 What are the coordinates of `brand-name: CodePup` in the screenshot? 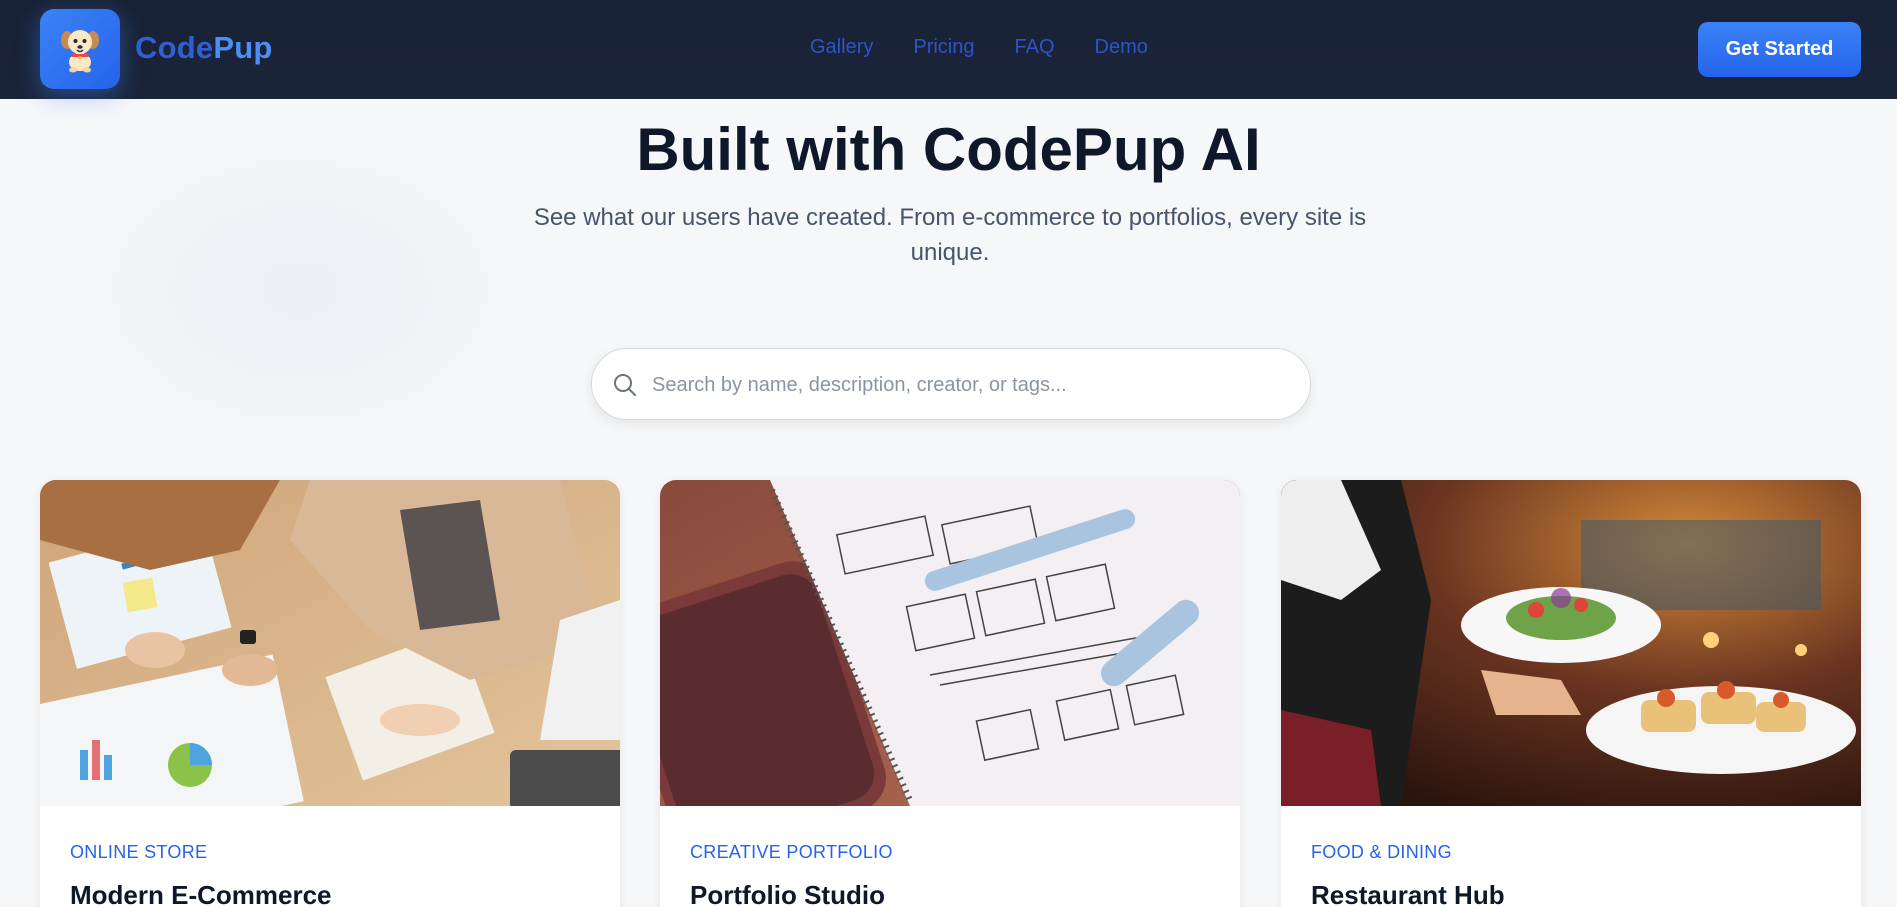 It's located at (203, 48).